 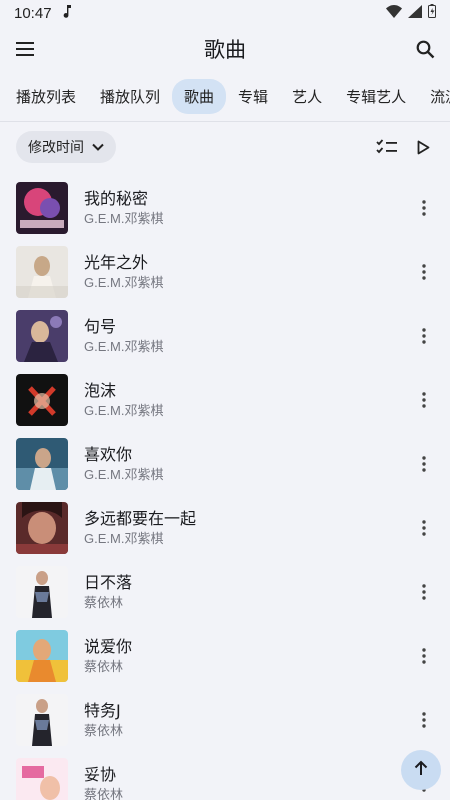 What do you see at coordinates (225, 272) in the screenshot?
I see `song-row: 光年之外 G.E.M.邓紫棋` at bounding box center [225, 272].